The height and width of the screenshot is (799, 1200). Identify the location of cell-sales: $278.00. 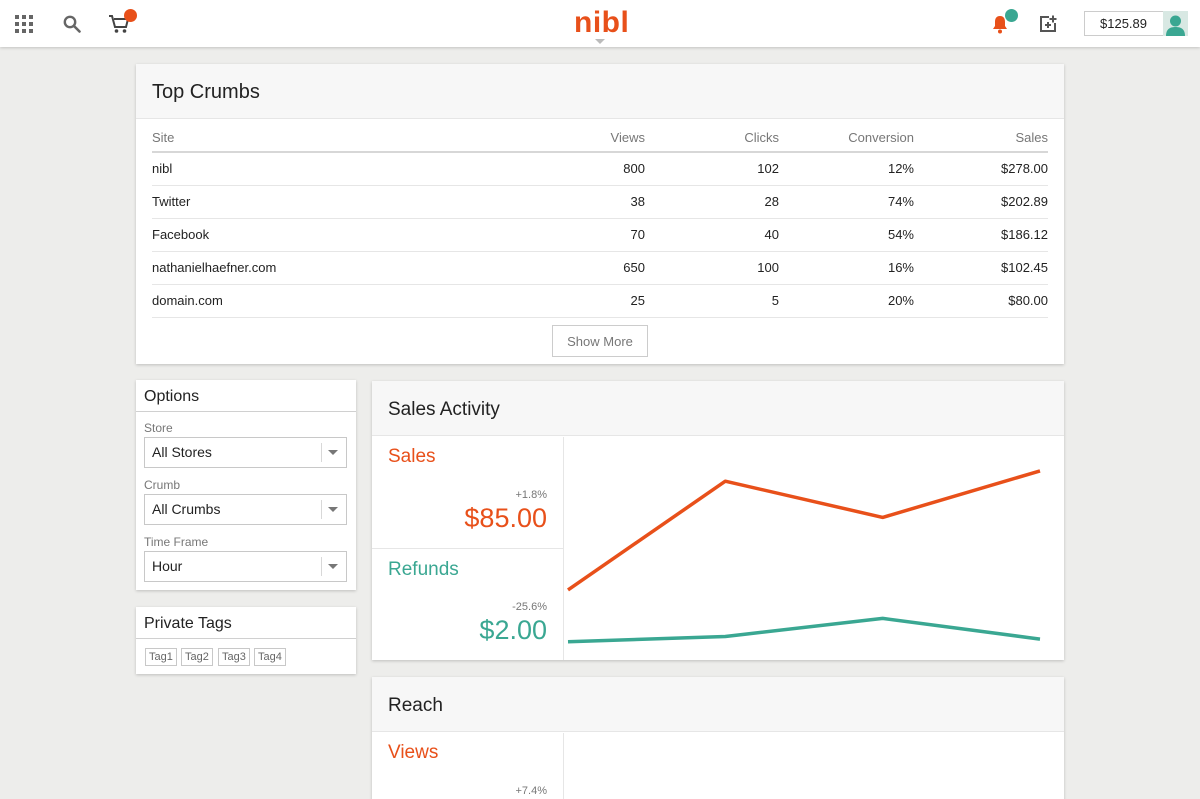
(981, 169).